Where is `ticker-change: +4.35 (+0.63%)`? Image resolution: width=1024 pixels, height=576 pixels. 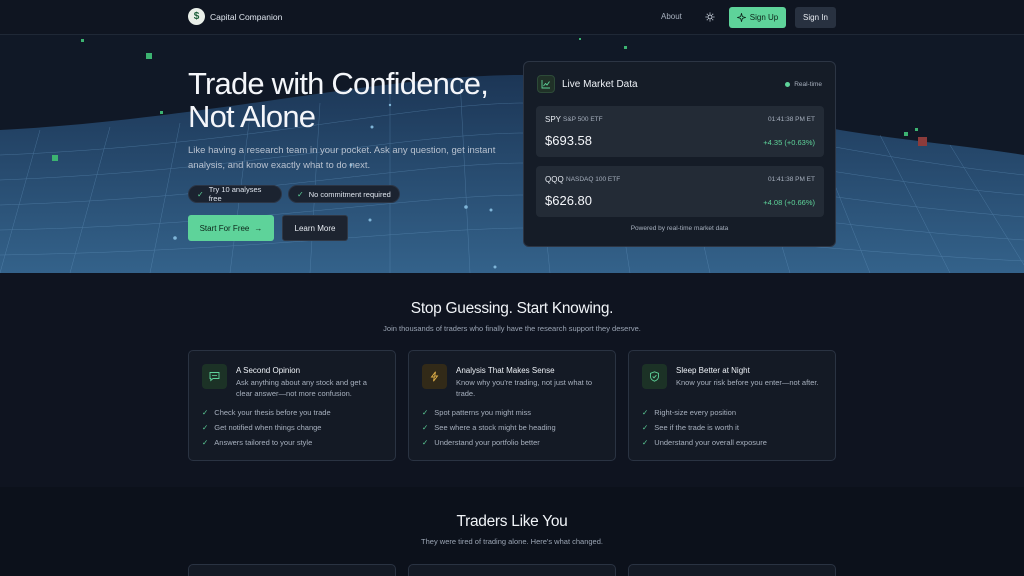 ticker-change: +4.35 (+0.63%) is located at coordinates (789, 142).